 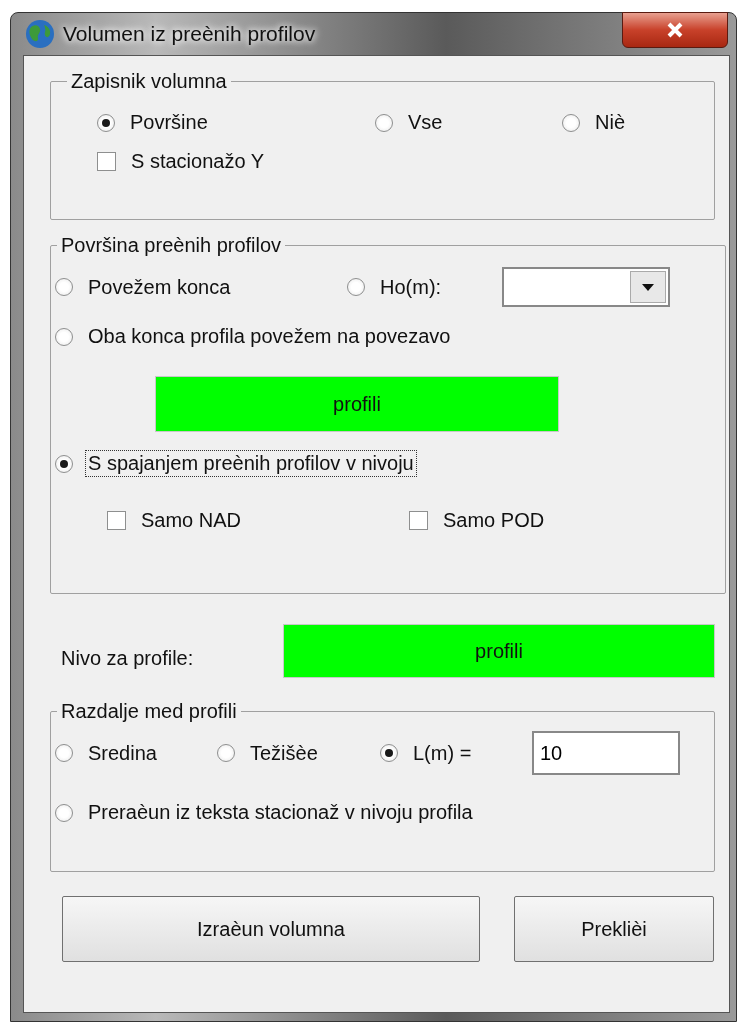 What do you see at coordinates (425, 122) in the screenshot?
I see `option-label: Vse` at bounding box center [425, 122].